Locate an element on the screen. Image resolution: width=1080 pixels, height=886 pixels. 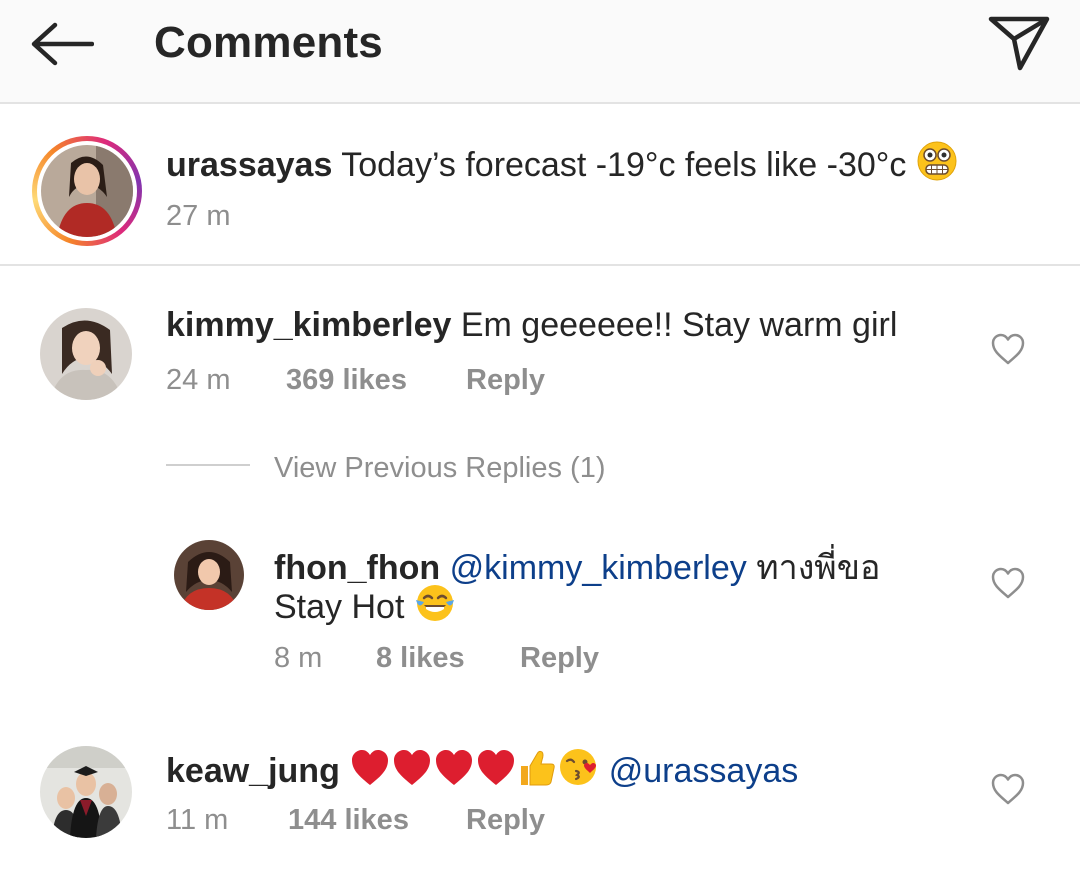
comment-body: Em geeeeee!! Stay warm girl is located at coordinates (679, 325).